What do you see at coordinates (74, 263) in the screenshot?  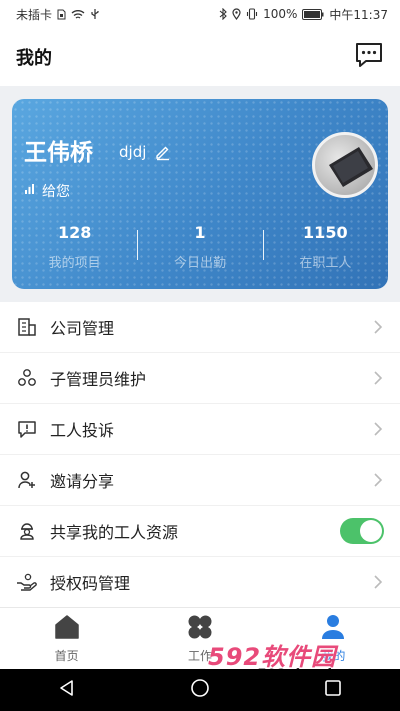 I see `stat-label: 我的项目` at bounding box center [74, 263].